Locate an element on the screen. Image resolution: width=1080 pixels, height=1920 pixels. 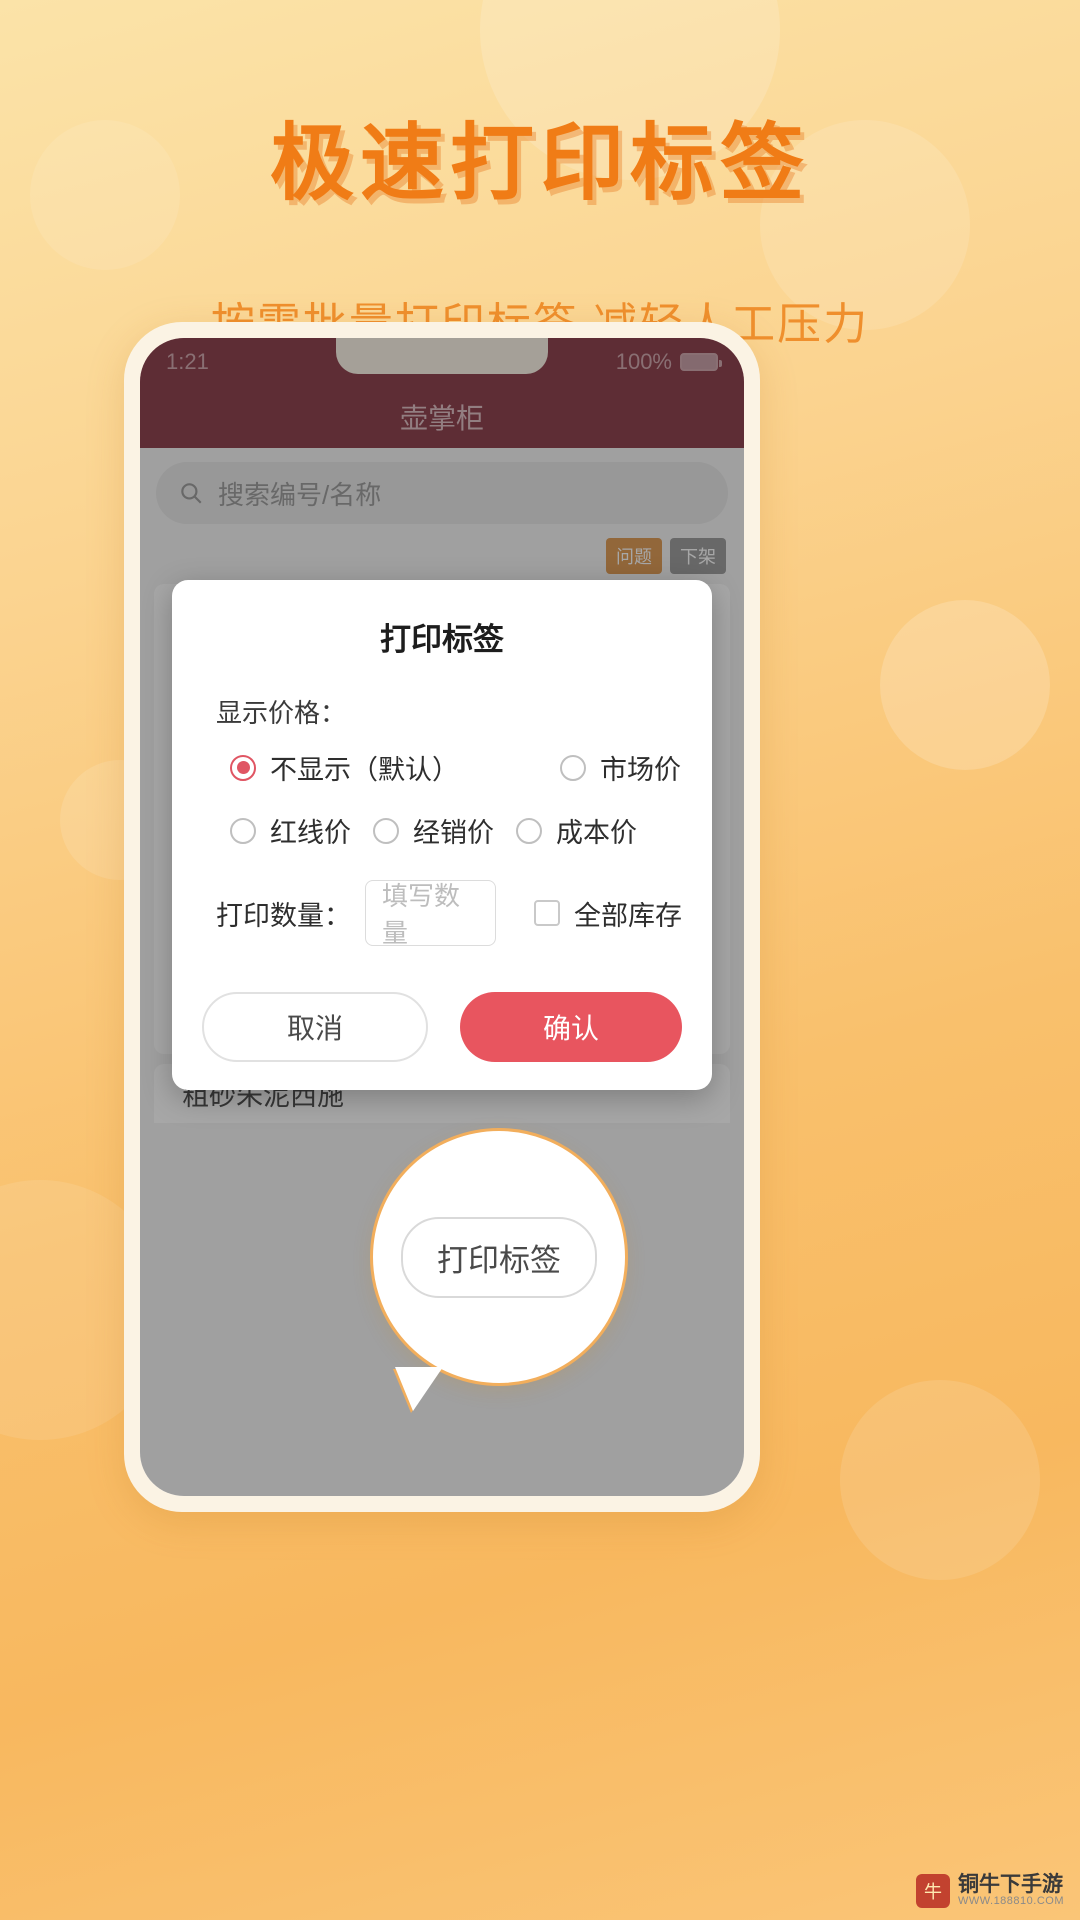
dialog-actions: 取消 确认 is located at coordinates (442, 1027).